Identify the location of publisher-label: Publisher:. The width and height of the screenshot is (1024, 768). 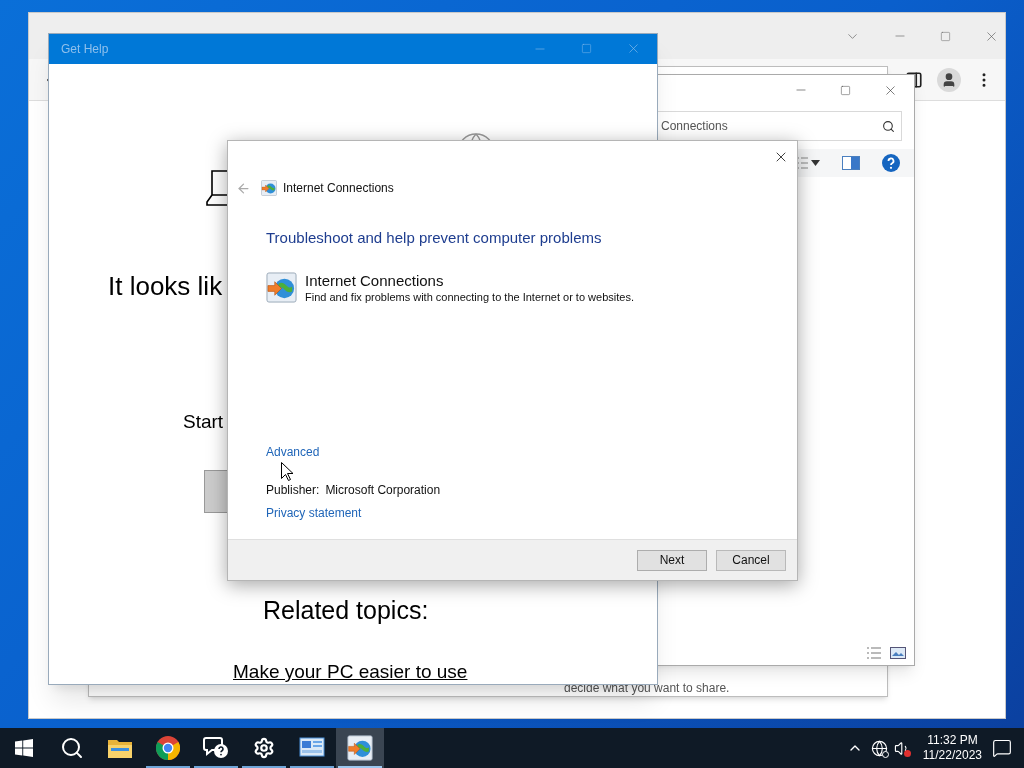
(293, 490).